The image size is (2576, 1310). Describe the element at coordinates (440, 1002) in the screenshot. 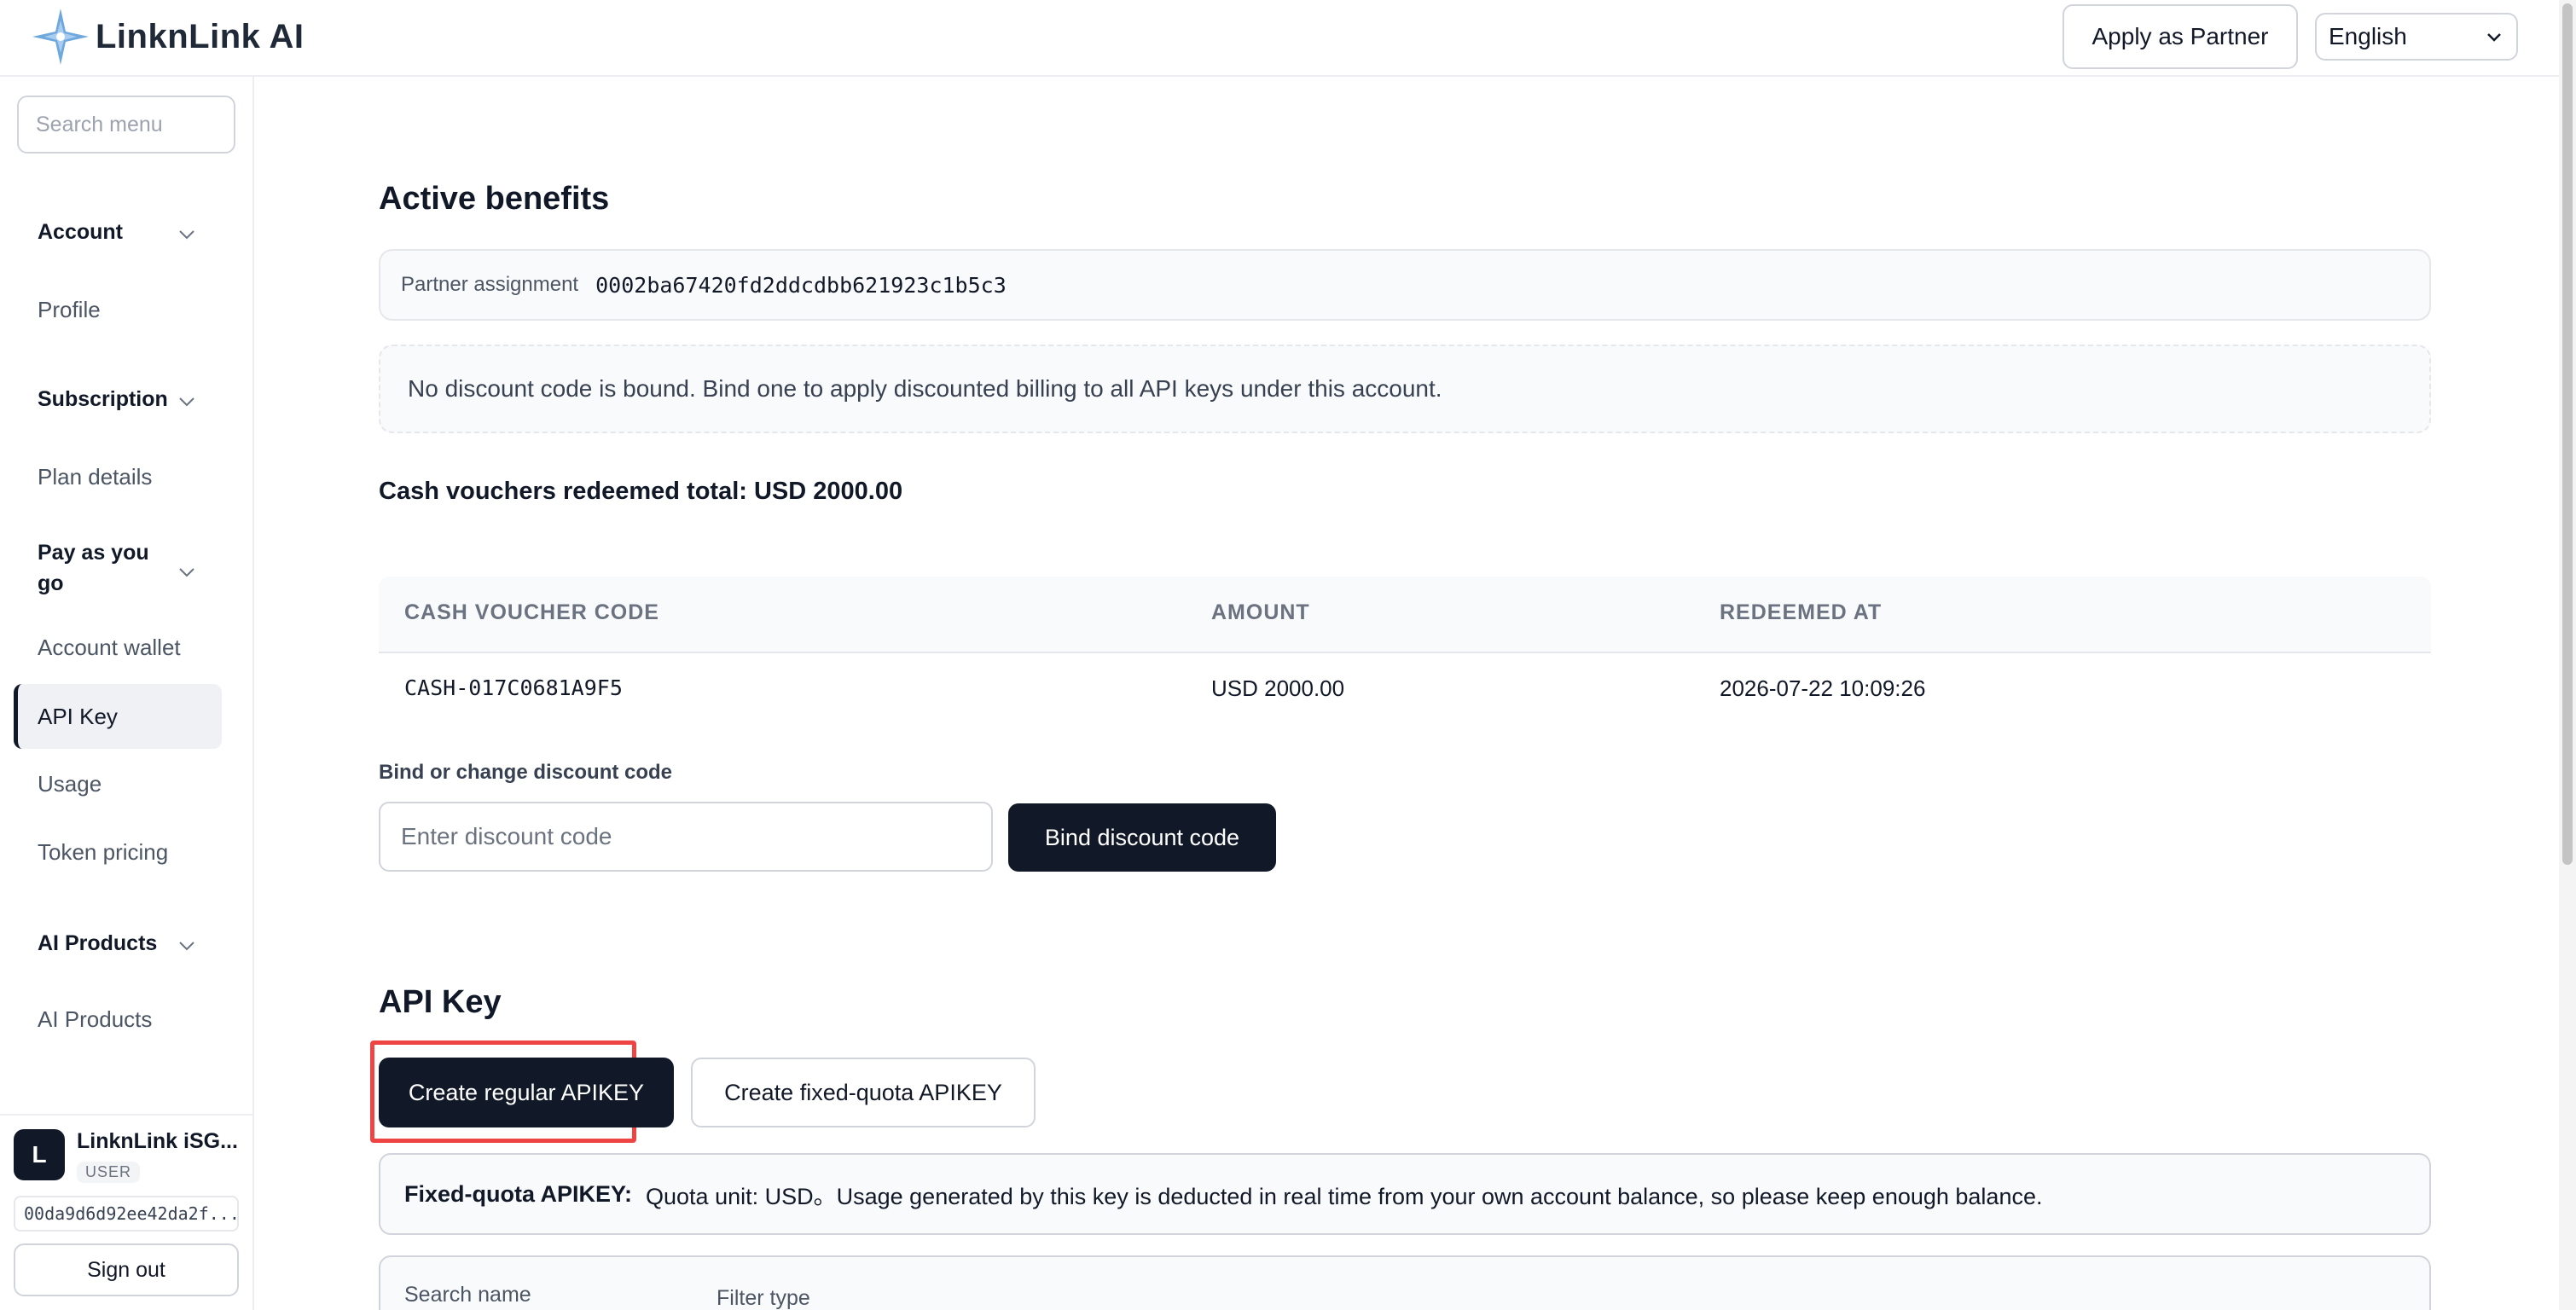

I see `api-key-title: API Key` at that location.